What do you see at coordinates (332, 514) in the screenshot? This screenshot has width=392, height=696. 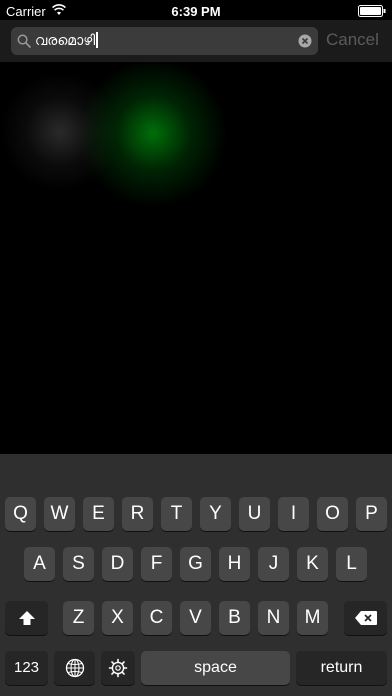 I see `key-o: O` at bounding box center [332, 514].